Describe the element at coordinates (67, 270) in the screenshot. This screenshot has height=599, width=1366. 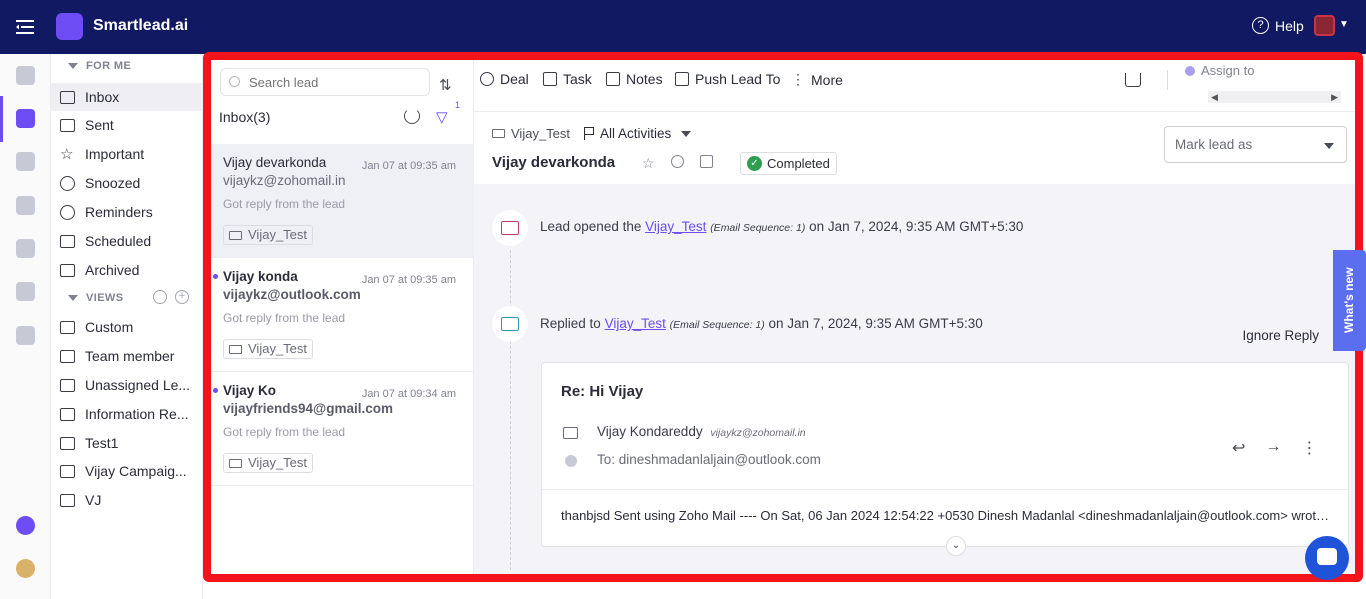
I see `archive-icon` at that location.